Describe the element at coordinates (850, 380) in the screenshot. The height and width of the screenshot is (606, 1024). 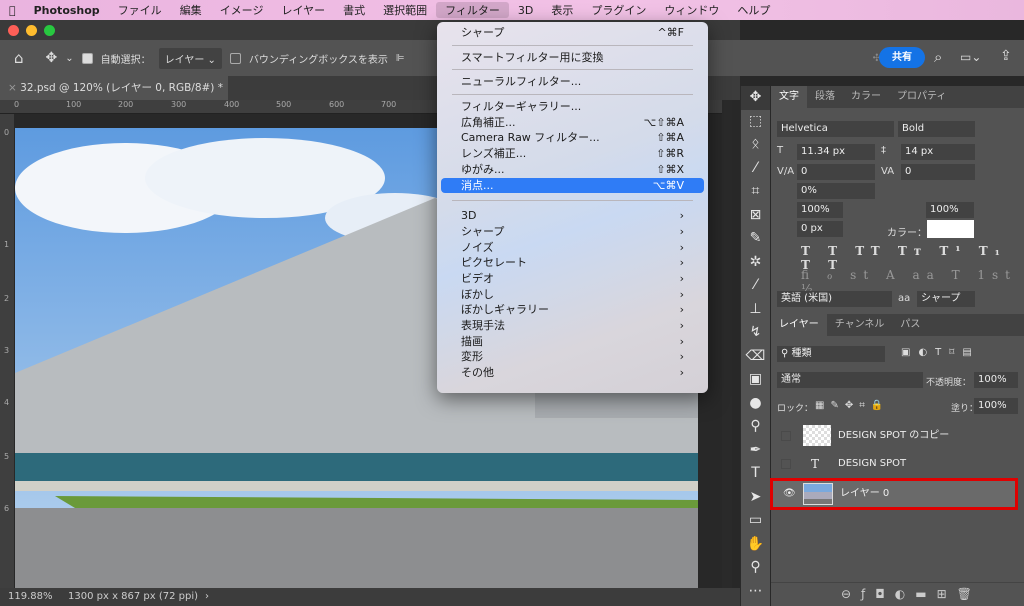
I see `blend-mode-dropdown: 通常` at that location.